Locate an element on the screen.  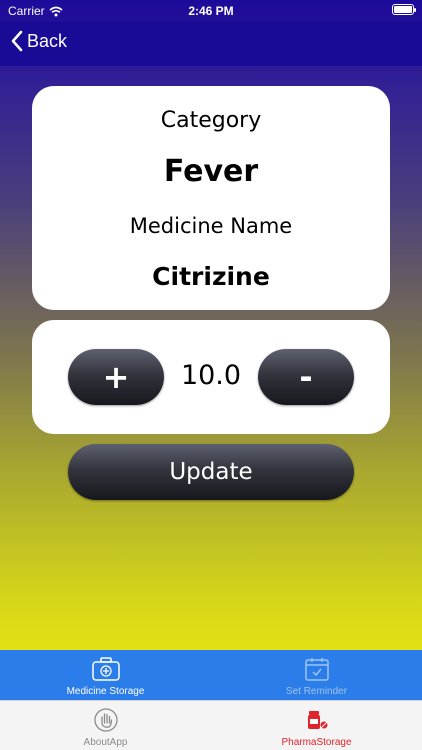
status-right is located at coordinates (404, 11).